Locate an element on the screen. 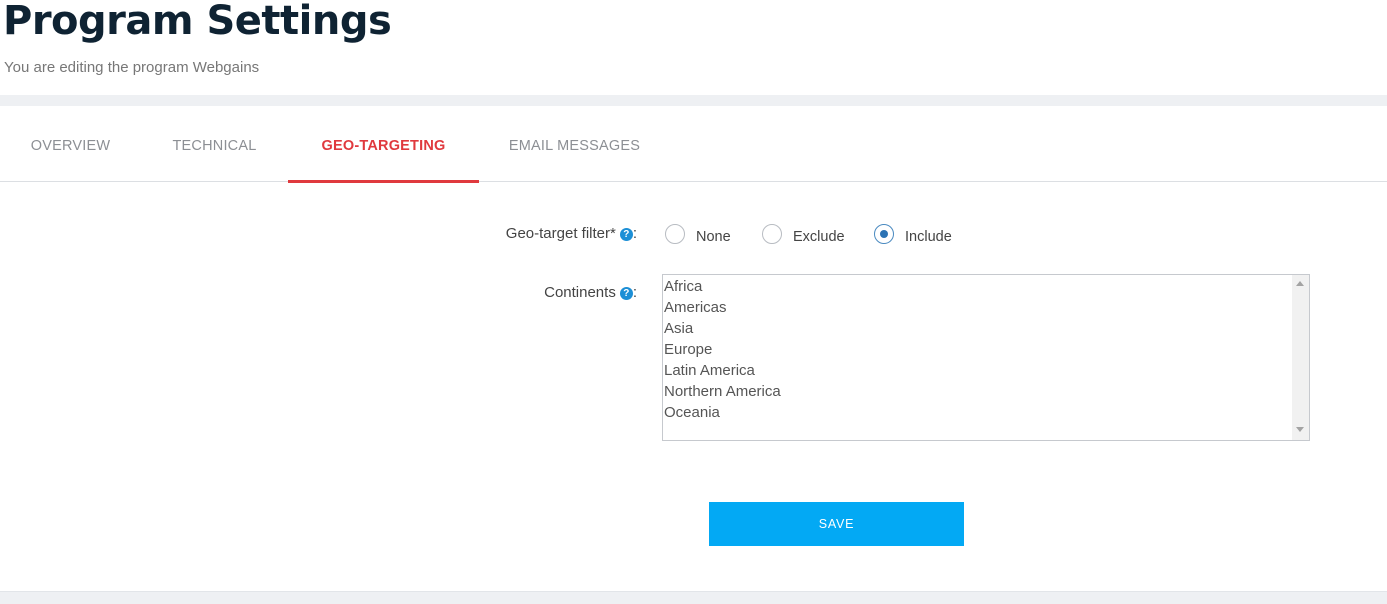 This screenshot has height=604, width=1387. tab-geo-targeting: GEO-TARGETING is located at coordinates (383, 144).